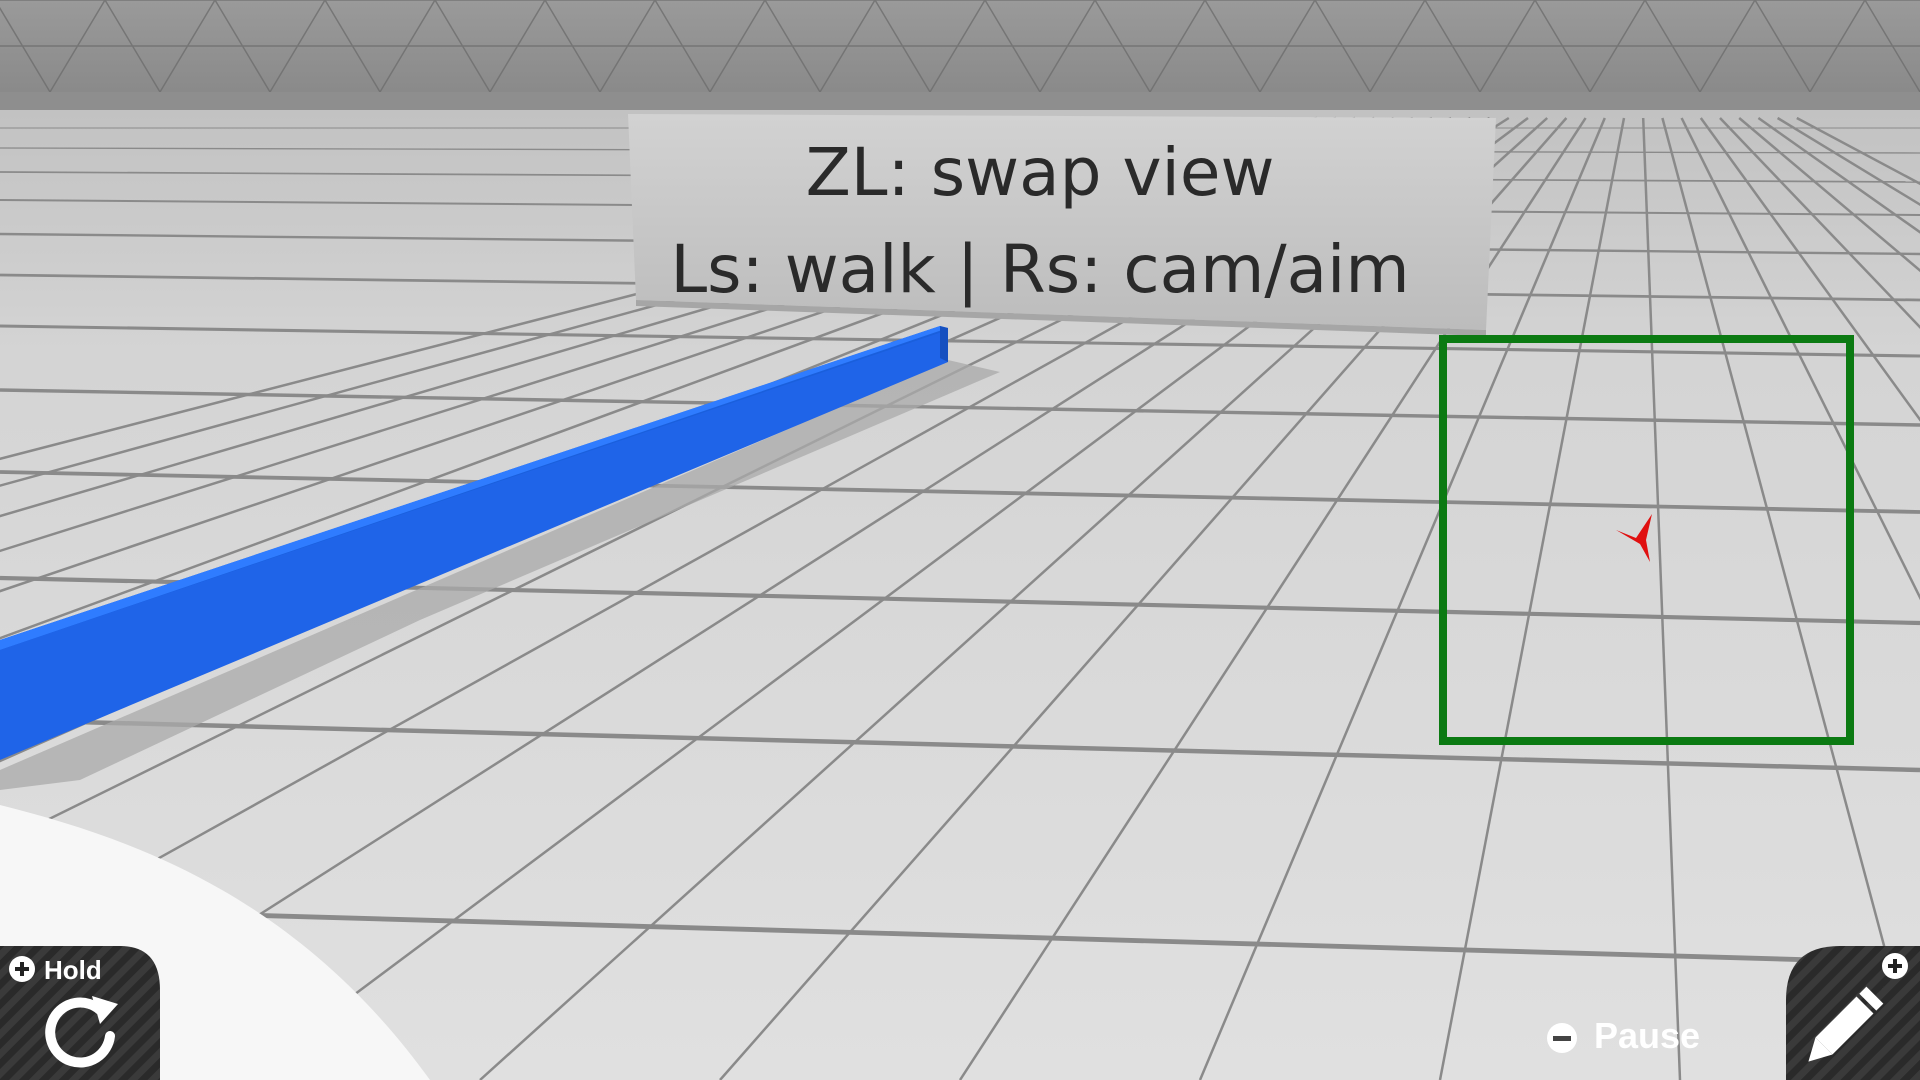 The width and height of the screenshot is (1920, 1080). What do you see at coordinates (80, 1013) in the screenshot?
I see `hold-rotate-button: Hold` at bounding box center [80, 1013].